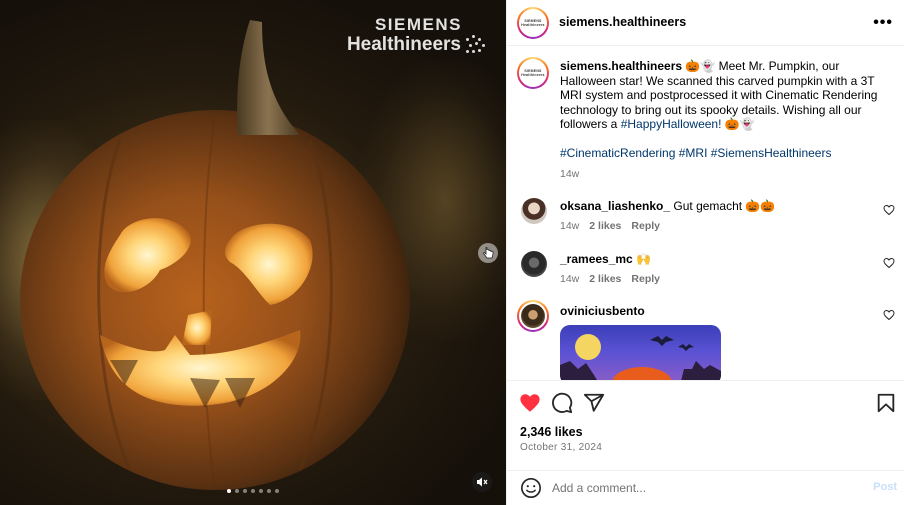 The width and height of the screenshot is (904, 505). I want to click on emoji-icon, so click(531, 488).